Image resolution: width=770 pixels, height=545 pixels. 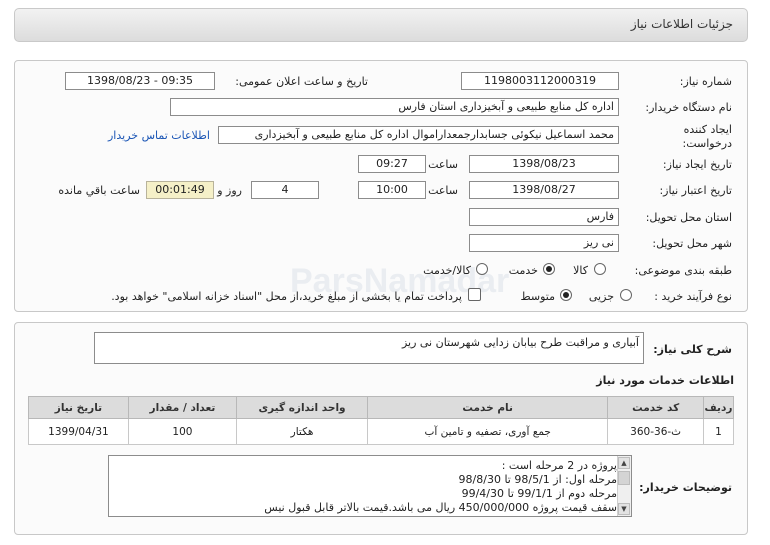 I want to click on col-row-header: ردیف, so click(x=718, y=407).